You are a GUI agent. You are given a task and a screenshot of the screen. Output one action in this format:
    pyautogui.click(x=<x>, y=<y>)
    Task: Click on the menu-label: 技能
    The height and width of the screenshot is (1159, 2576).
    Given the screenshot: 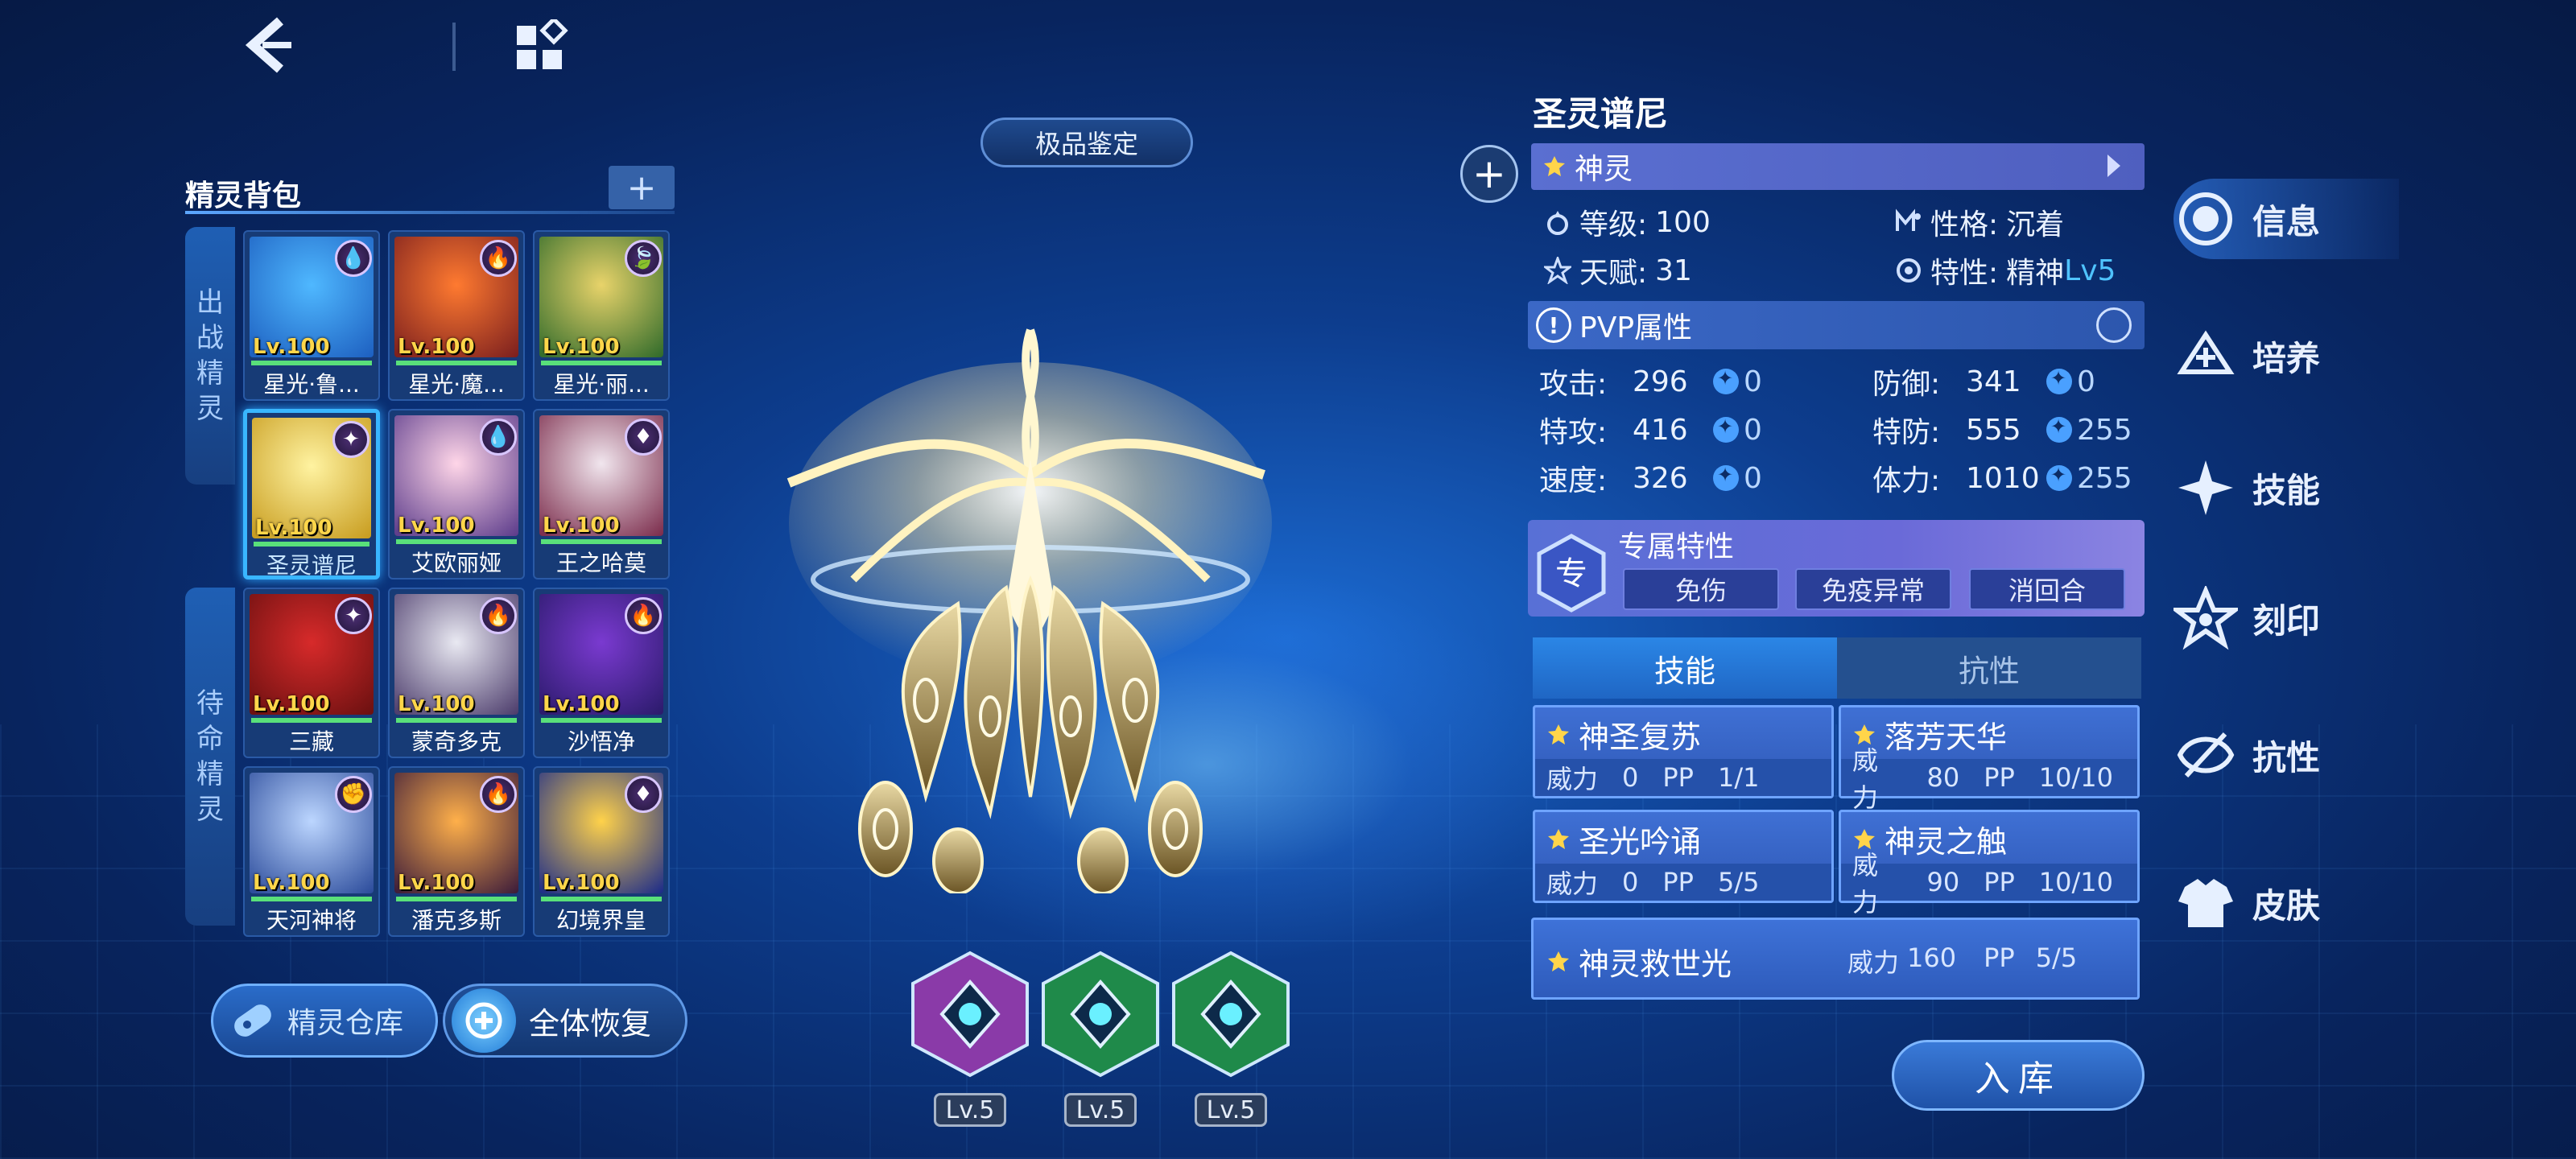 What is the action you would take?
    pyautogui.click(x=2286, y=490)
    